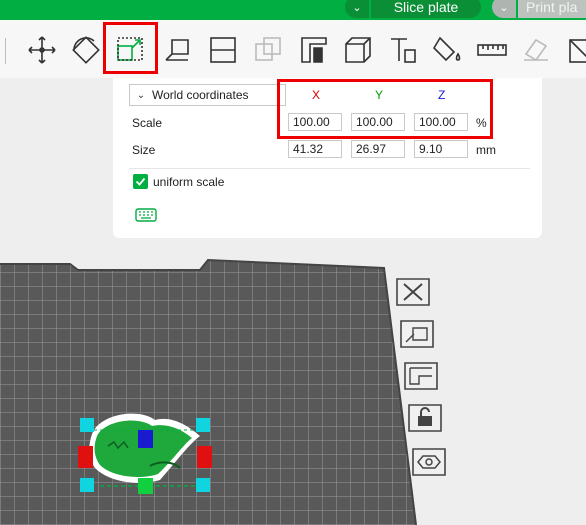  What do you see at coordinates (145, 486) in the screenshot?
I see `y-scale-handle` at bounding box center [145, 486].